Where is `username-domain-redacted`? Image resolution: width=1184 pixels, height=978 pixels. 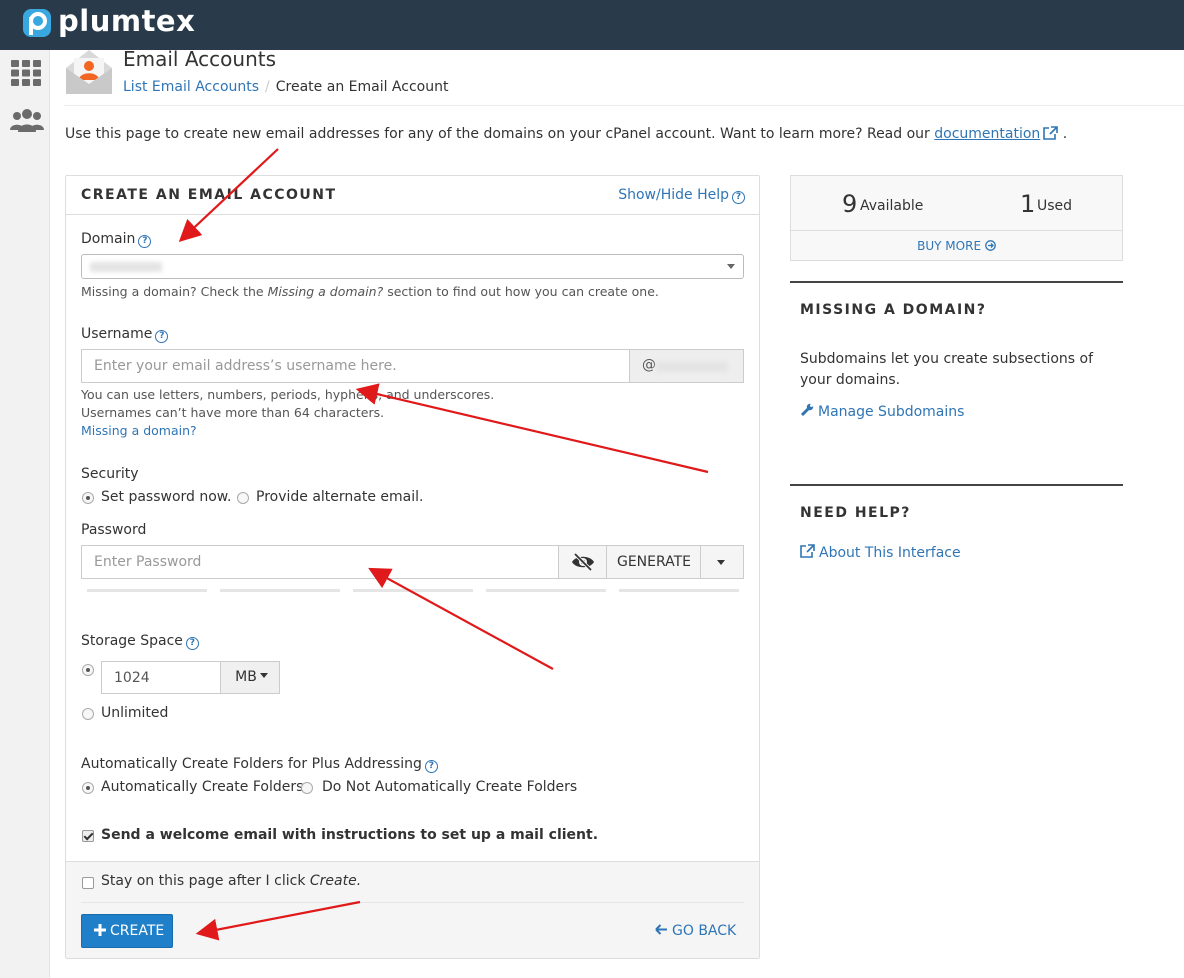
username-domain-redacted is located at coordinates (692, 367).